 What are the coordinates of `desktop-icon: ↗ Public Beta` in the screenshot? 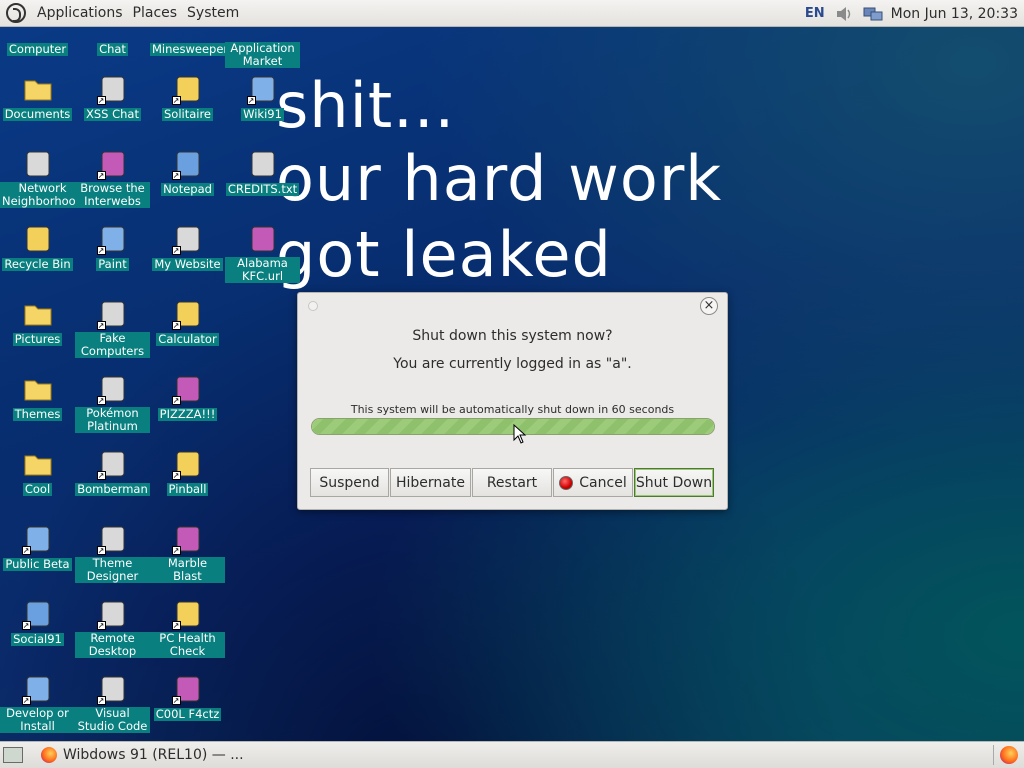 It's located at (37, 547).